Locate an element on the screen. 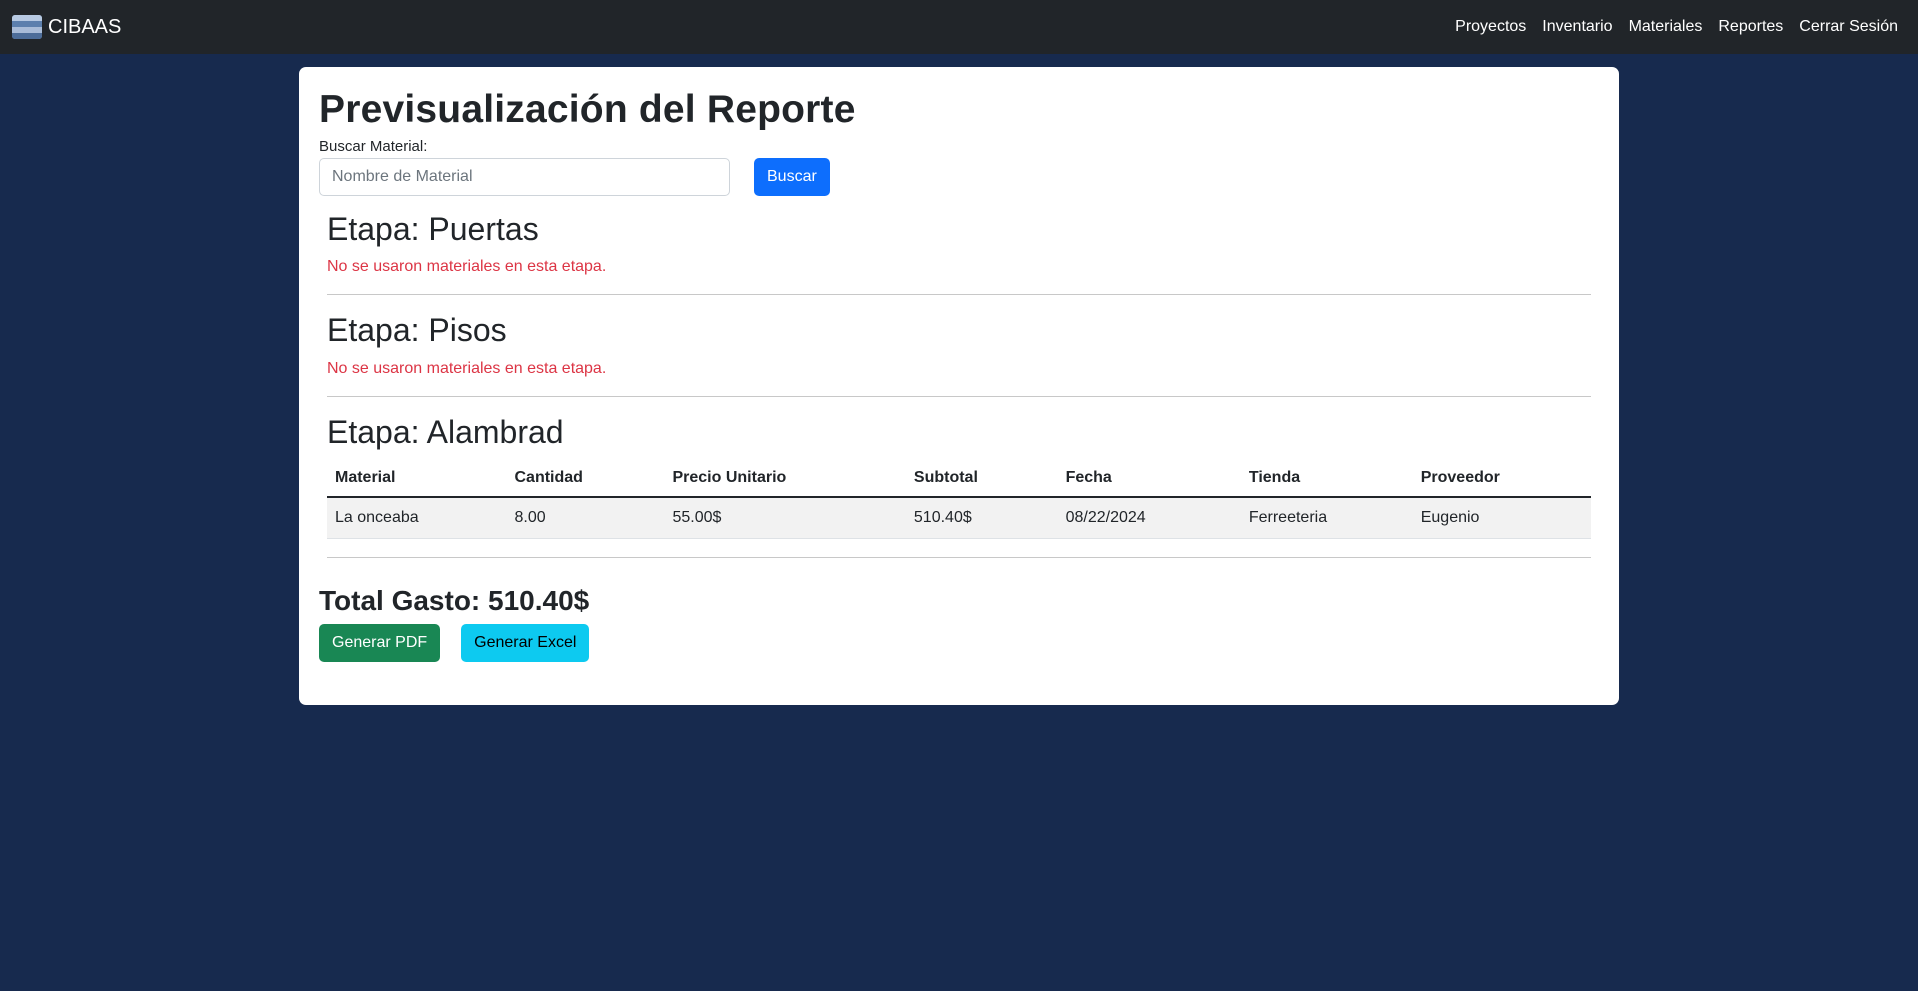 Image resolution: width=1918 pixels, height=991 pixels. cell-cantidad: 8.00 is located at coordinates (585, 517).